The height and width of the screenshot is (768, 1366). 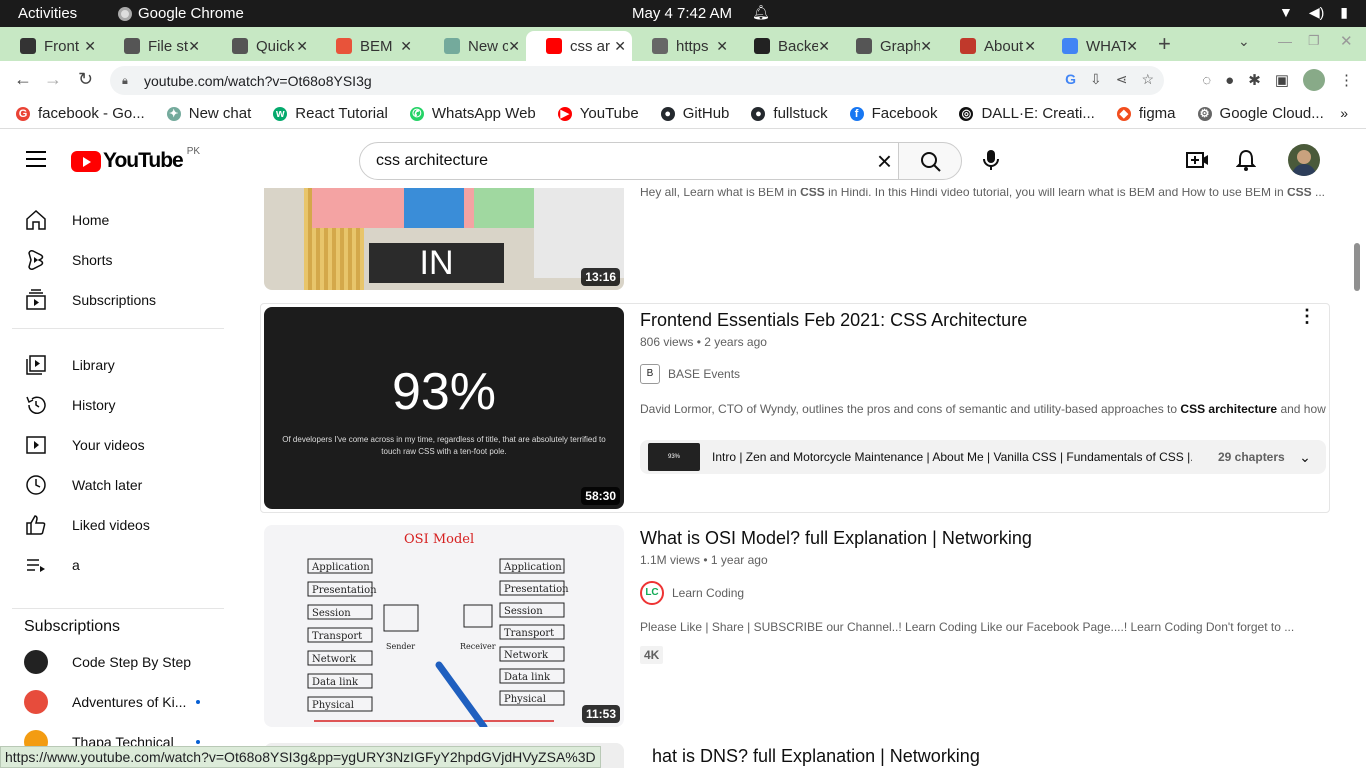 I want to click on tab-search-icon: ⌄, so click(x=1244, y=41).